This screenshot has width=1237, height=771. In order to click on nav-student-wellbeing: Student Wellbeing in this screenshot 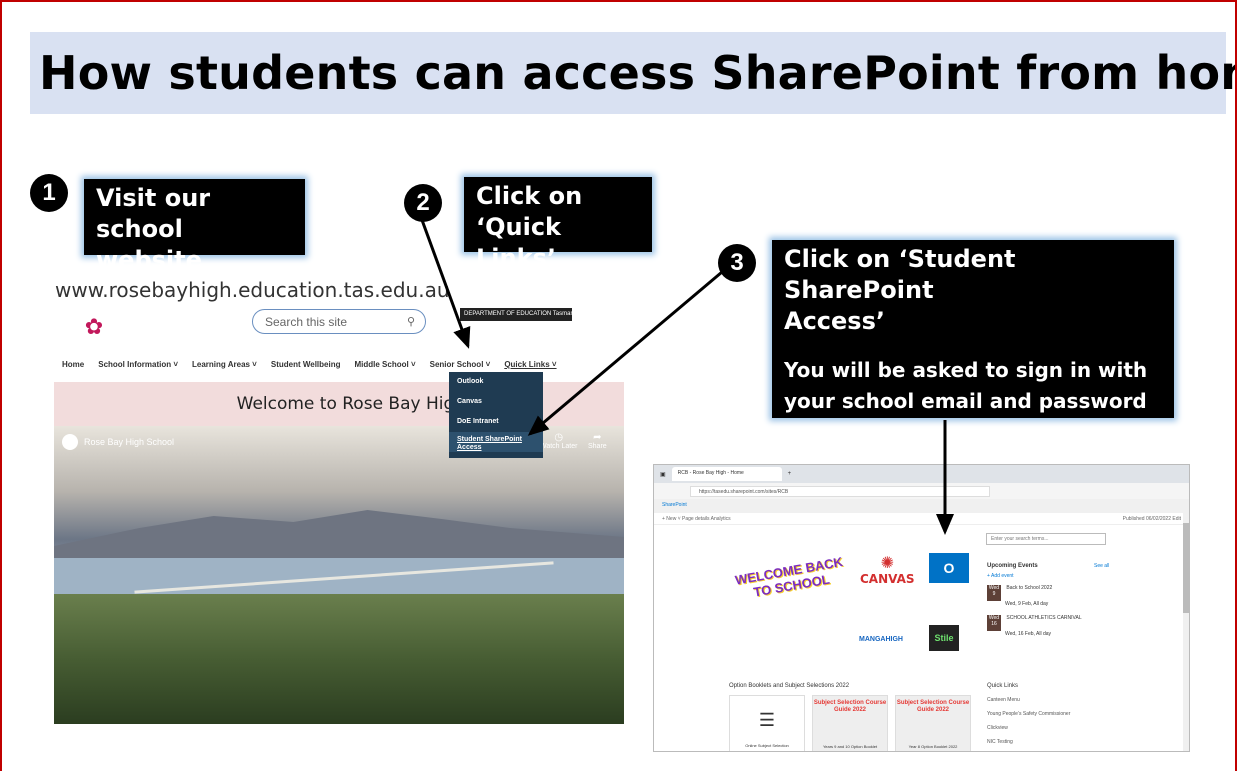, I will do `click(306, 366)`.